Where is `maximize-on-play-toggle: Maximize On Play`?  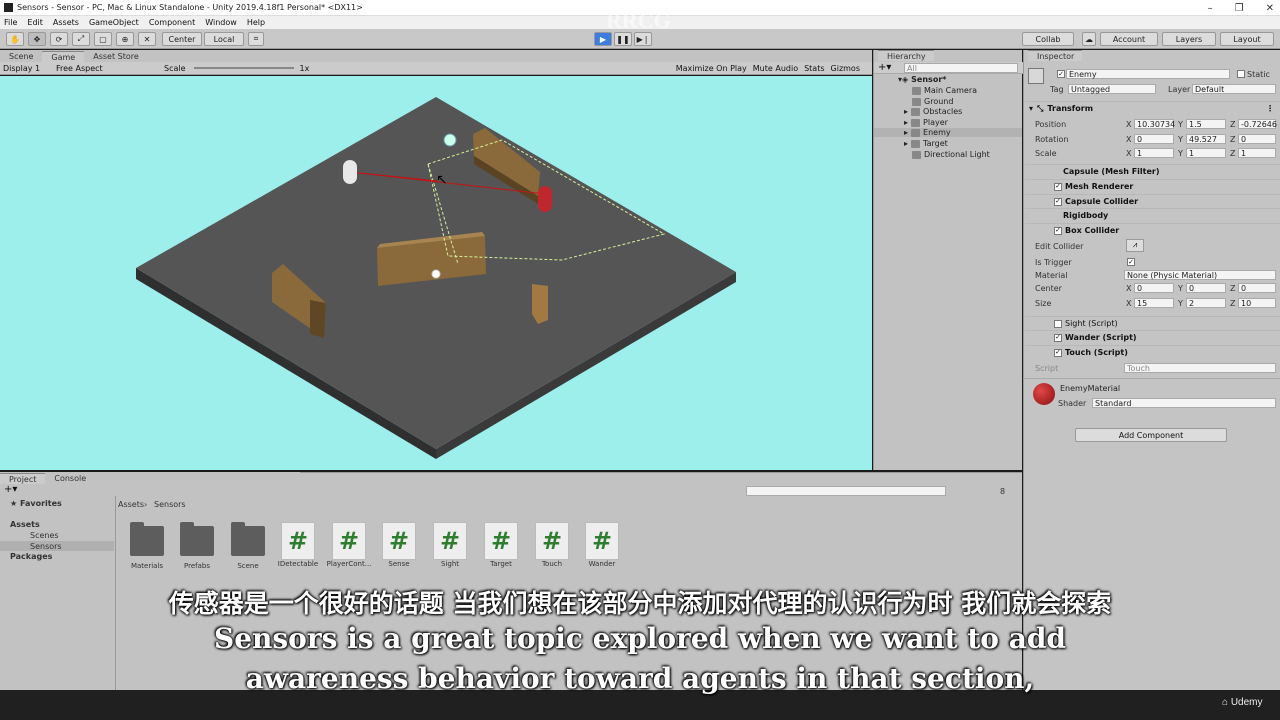 maximize-on-play-toggle: Maximize On Play is located at coordinates (711, 68).